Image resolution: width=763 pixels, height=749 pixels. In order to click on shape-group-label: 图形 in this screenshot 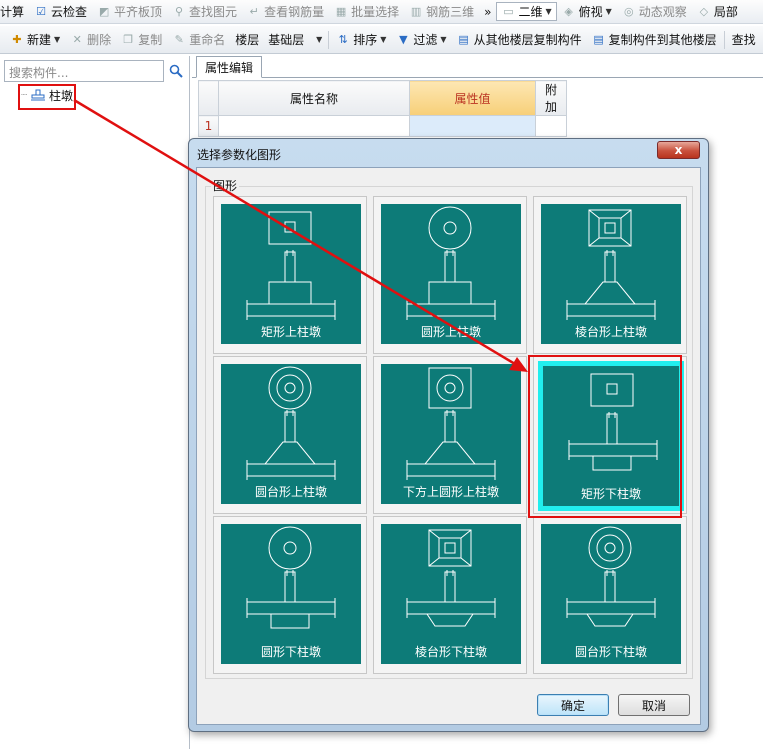, I will do `click(225, 185)`.